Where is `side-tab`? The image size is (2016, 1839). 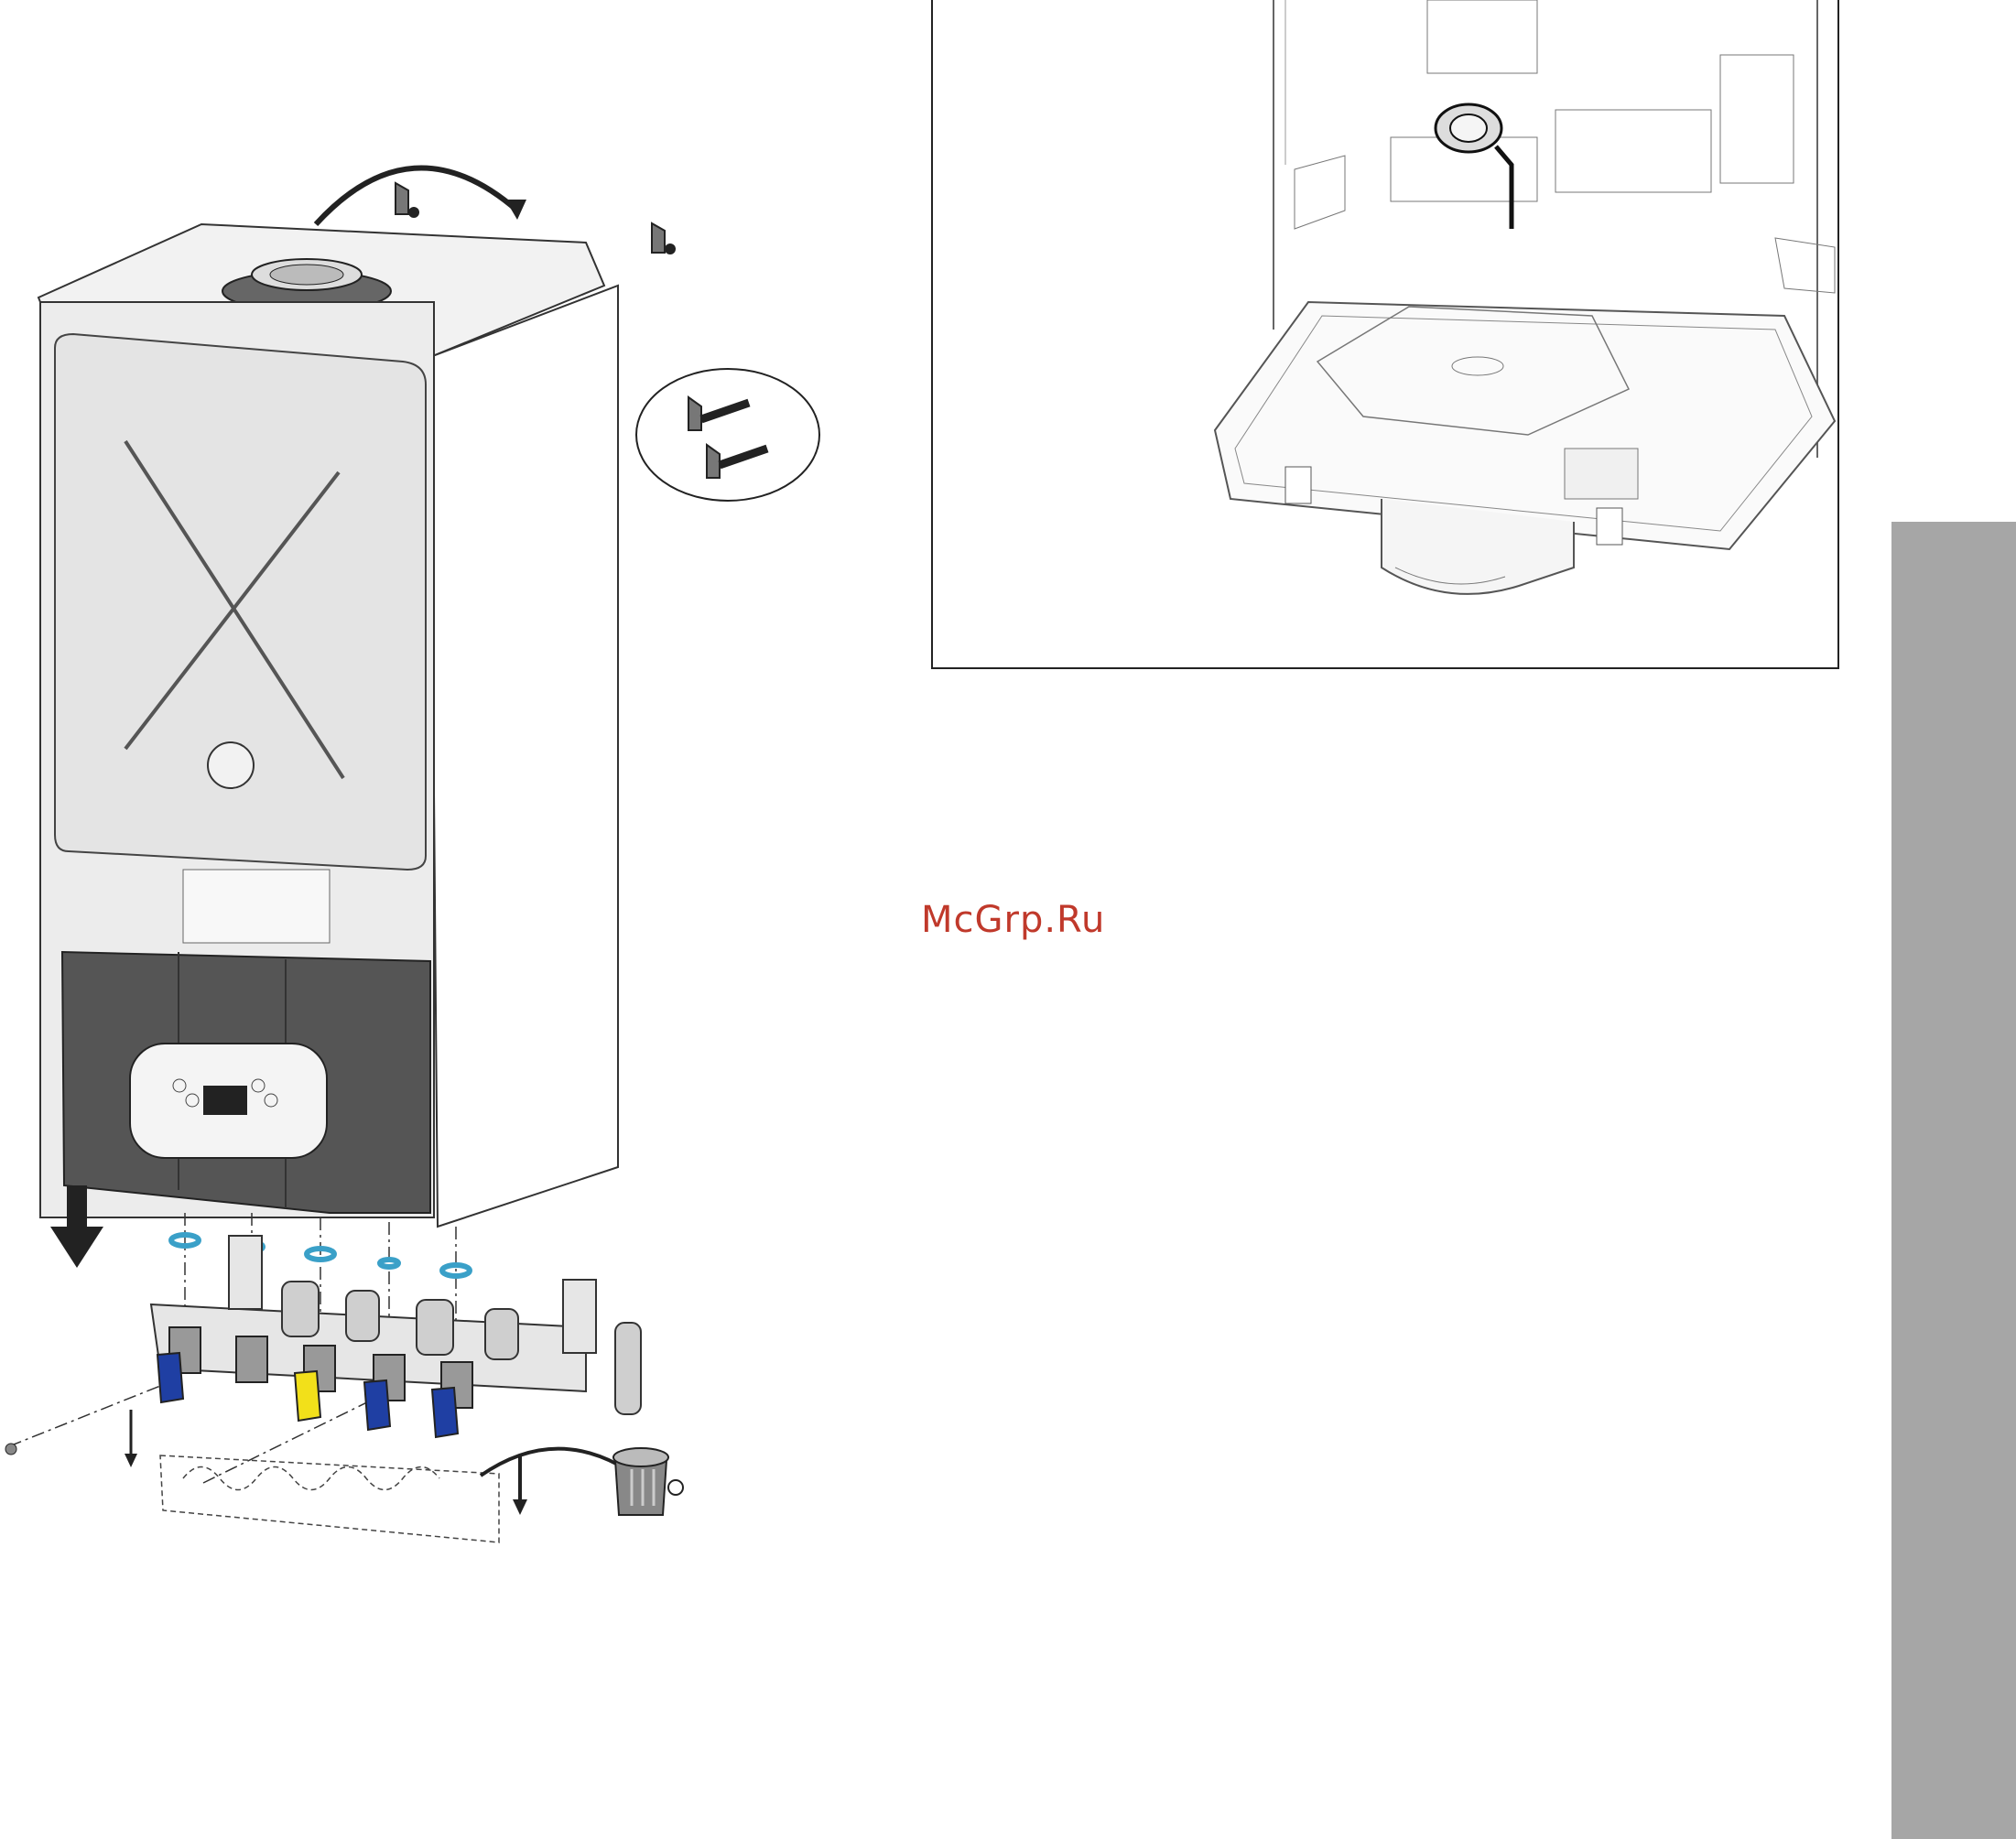 side-tab is located at coordinates (1953, 1180).